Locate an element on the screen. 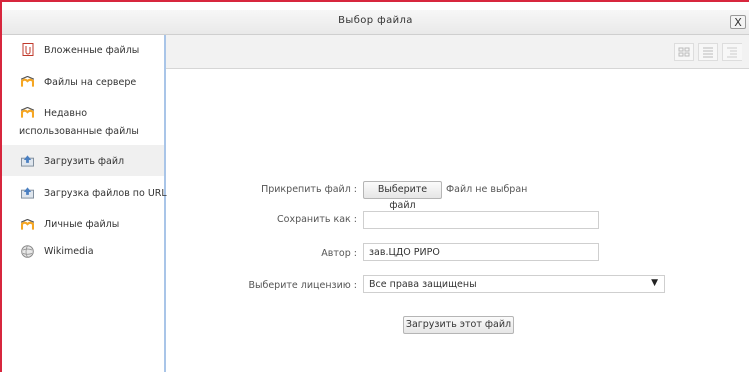  sidebar-item-label: Личные файлы is located at coordinates (82, 224).